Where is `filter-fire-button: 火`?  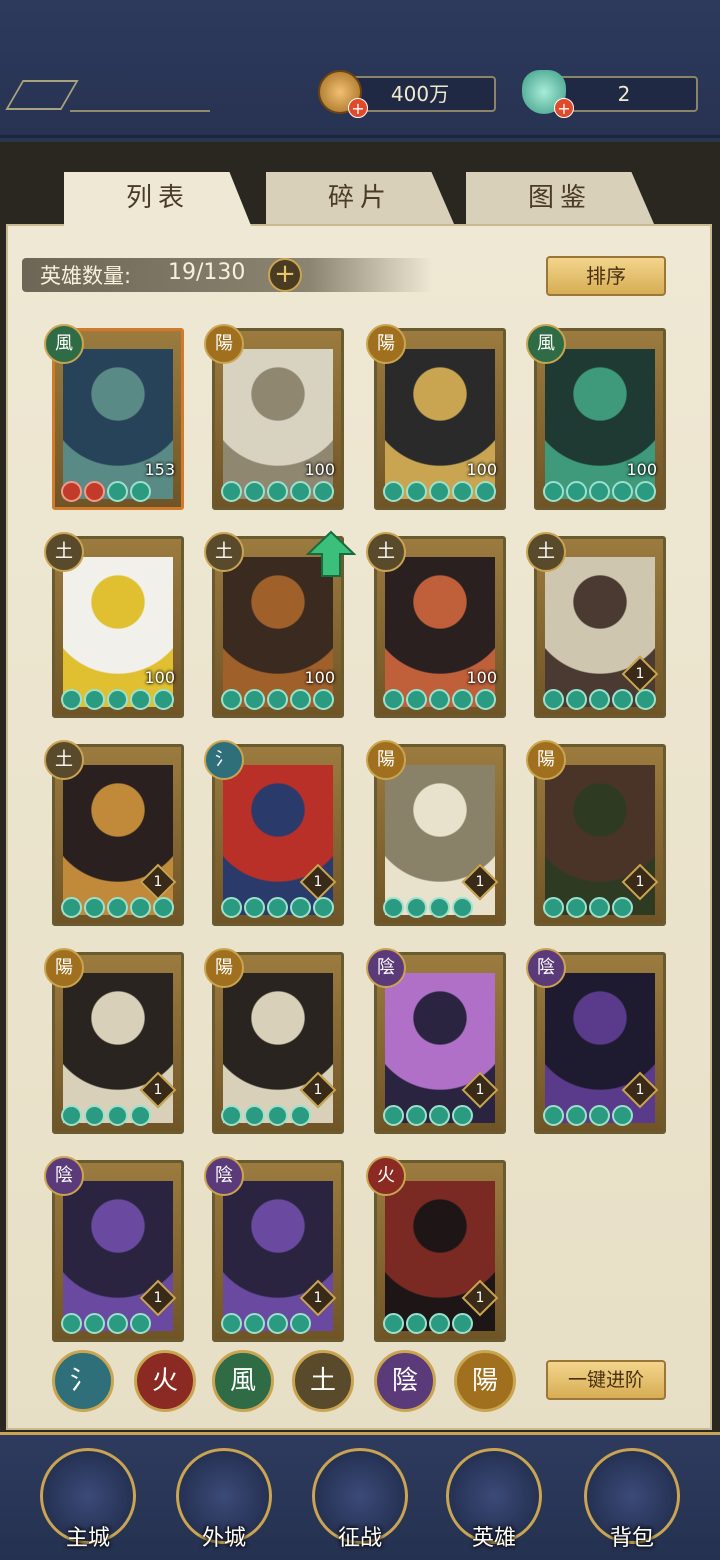 filter-fire-button: 火 is located at coordinates (165, 1381).